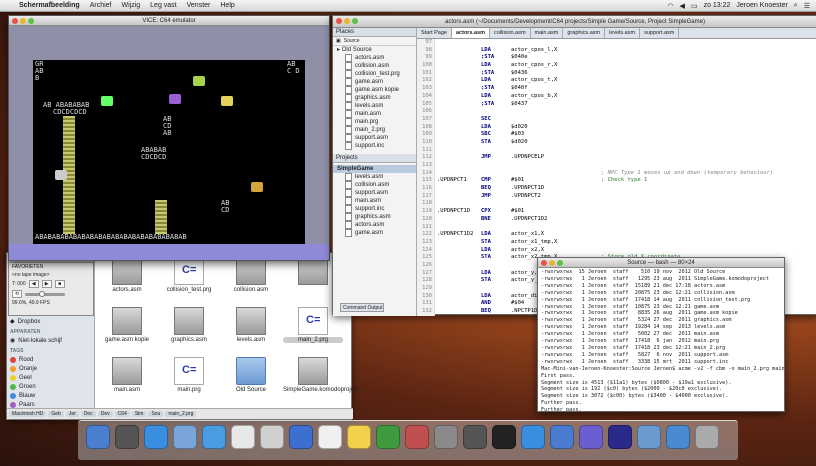 The image size is (816, 466). Describe the element at coordinates (446, 437) in the screenshot. I see `sysprefs-icon` at that location.